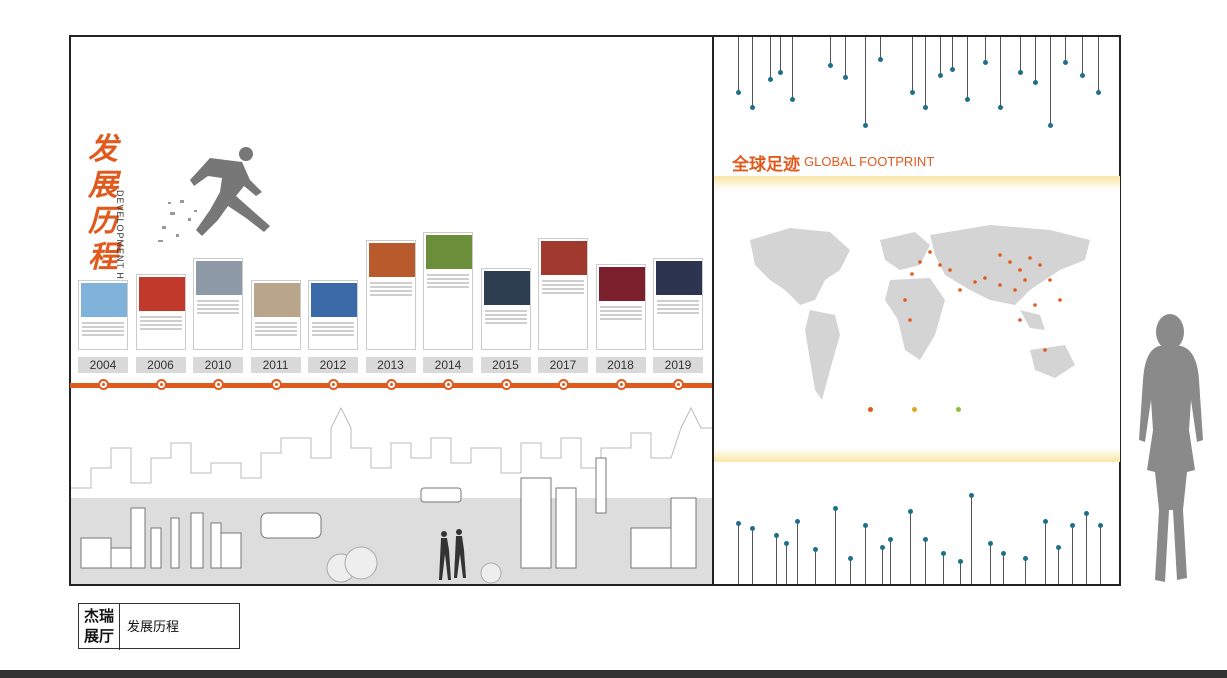 The image size is (1227, 678). Describe the element at coordinates (1171, 448) in the screenshot. I see `woman-silhouette` at that location.